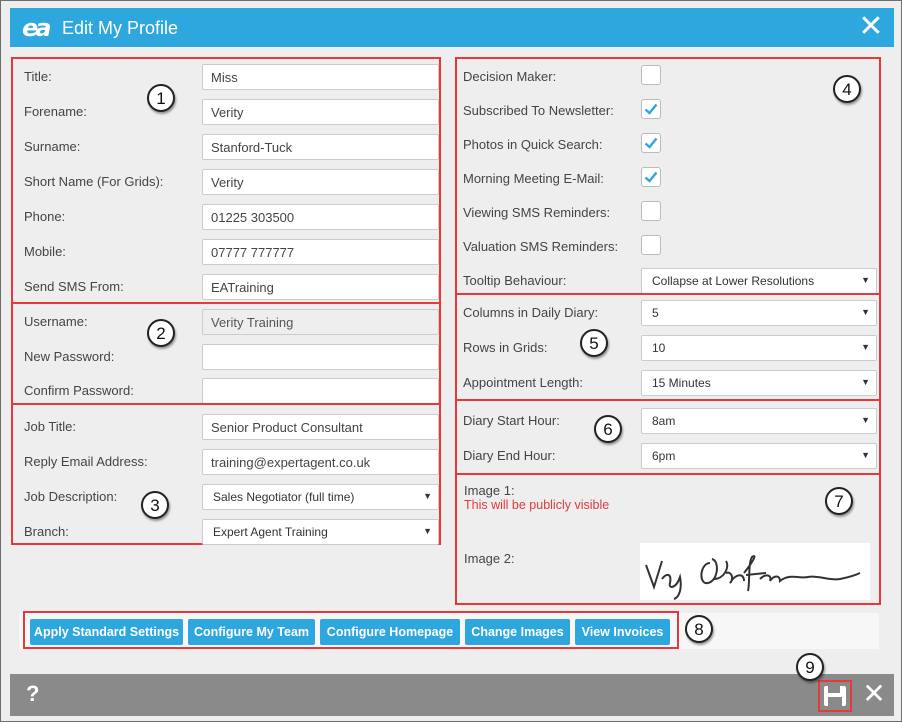 This screenshot has height=722, width=902. What do you see at coordinates (874, 694) in the screenshot?
I see `close-icon: ✕` at bounding box center [874, 694].